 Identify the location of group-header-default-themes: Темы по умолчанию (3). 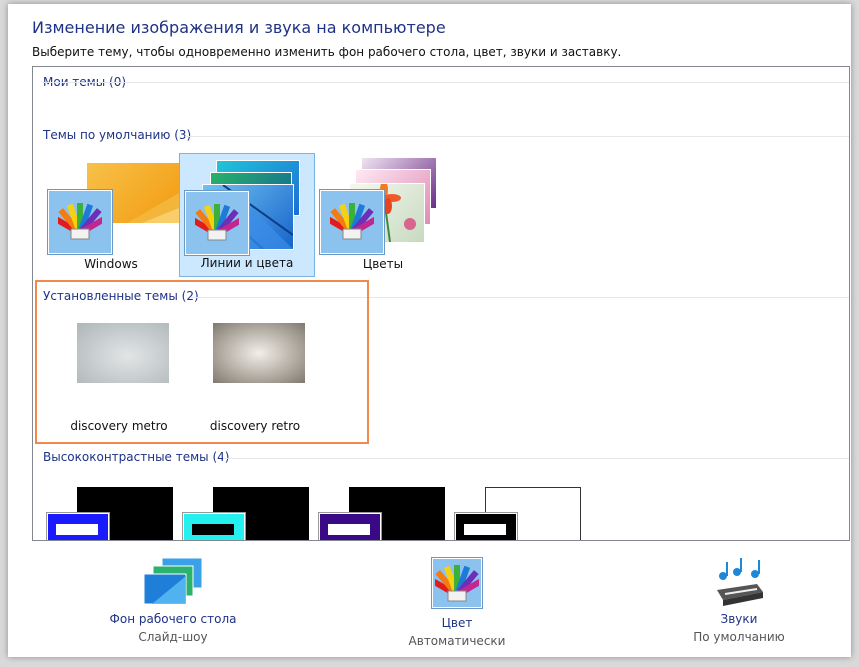
(117, 135).